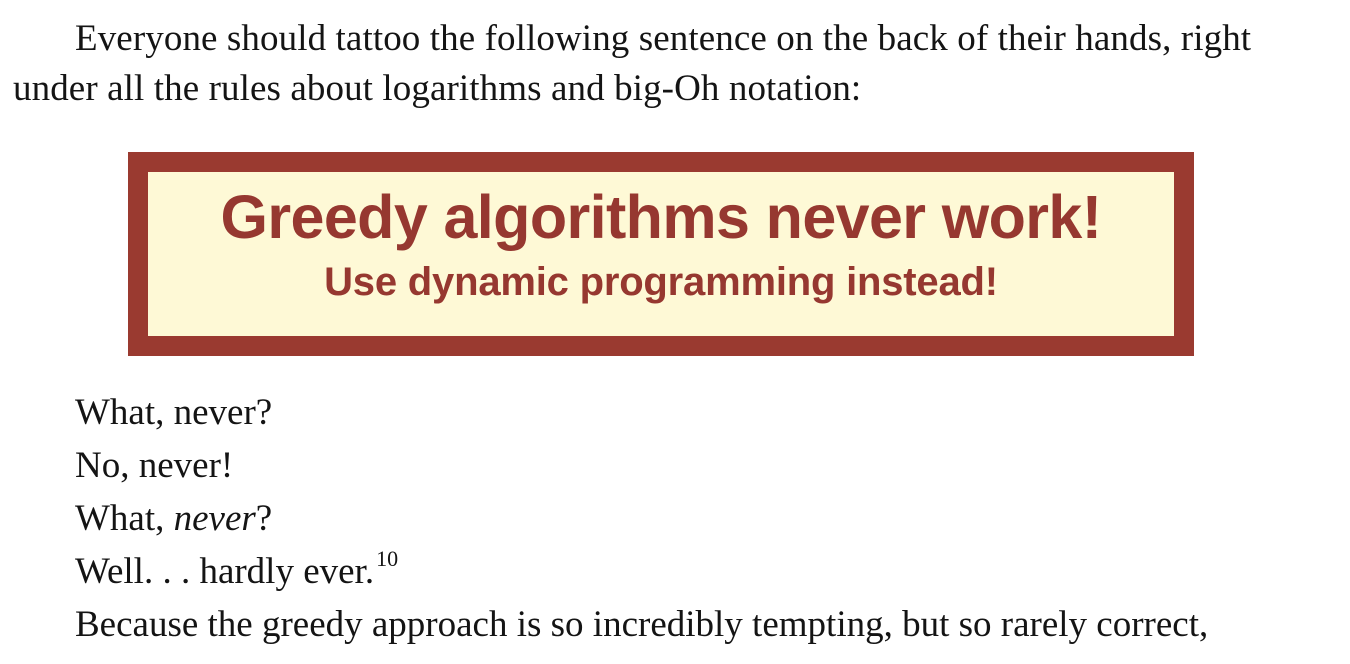 The height and width of the screenshot is (664, 1350). Describe the element at coordinates (174, 412) in the screenshot. I see `poem-line-1: What, never?` at that location.